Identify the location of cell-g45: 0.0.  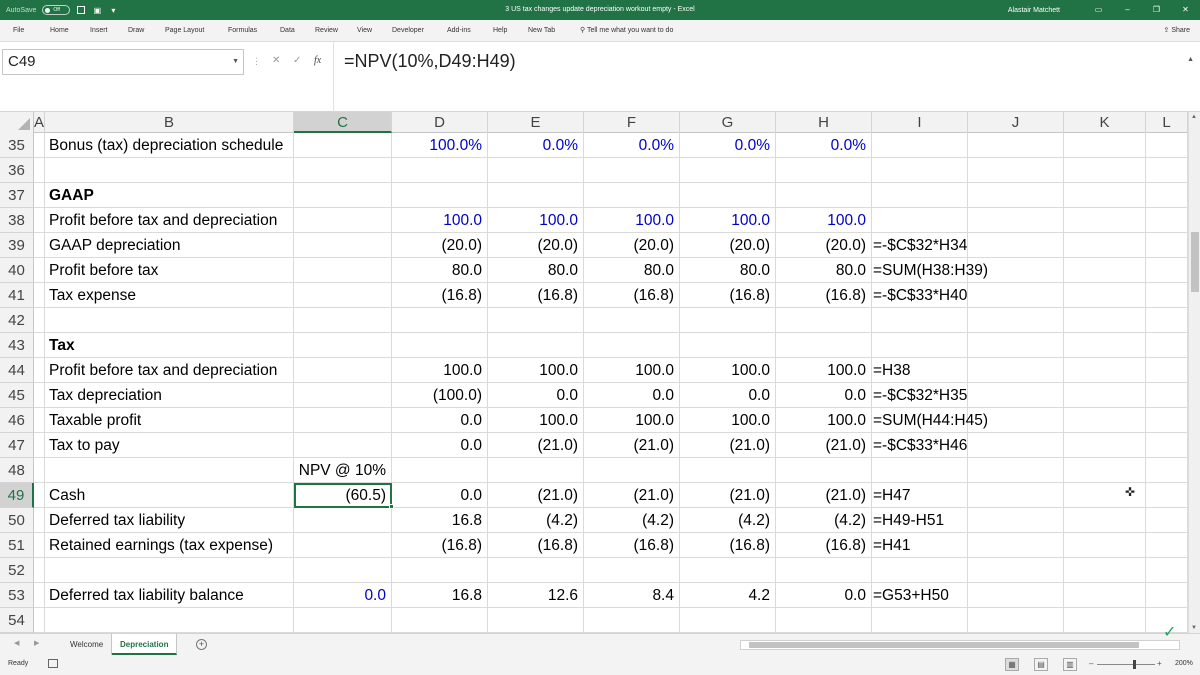
(728, 395).